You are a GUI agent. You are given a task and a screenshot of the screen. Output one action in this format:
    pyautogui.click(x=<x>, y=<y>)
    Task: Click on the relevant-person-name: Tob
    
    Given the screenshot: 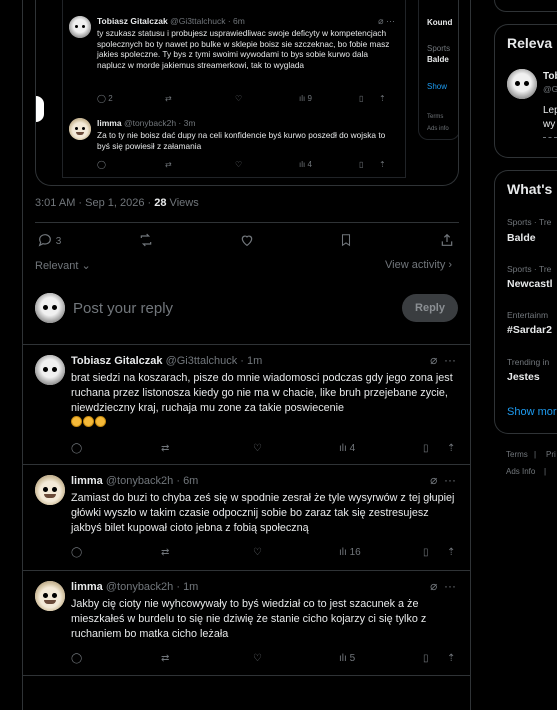 What is the action you would take?
    pyautogui.click(x=550, y=76)
    